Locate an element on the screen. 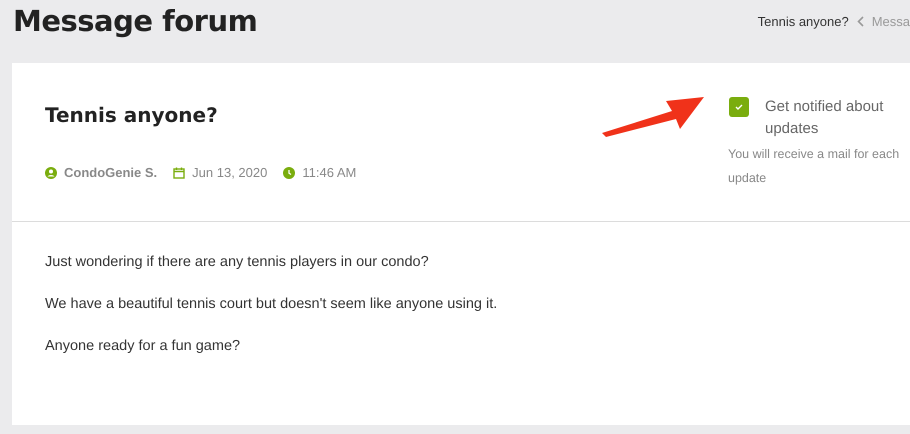 The image size is (910, 434). post-date: Jun 13, 2020 is located at coordinates (230, 172).